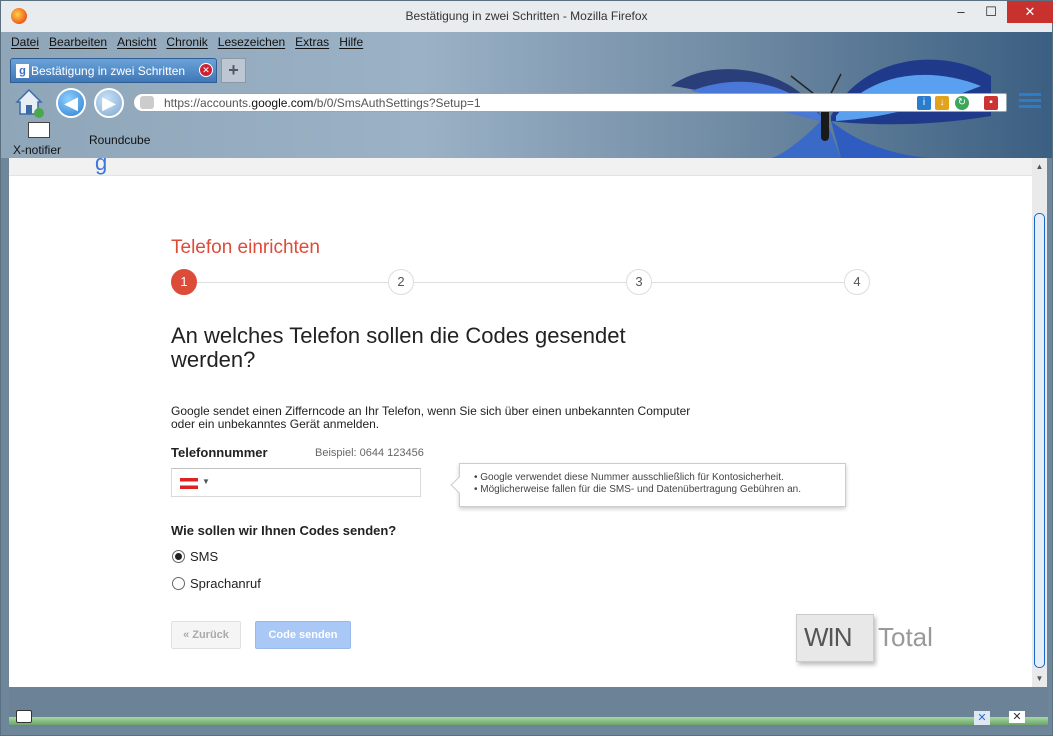  Describe the element at coordinates (225, 583) in the screenshot. I see `radio-voice-call-label: Sprachanruf` at that location.